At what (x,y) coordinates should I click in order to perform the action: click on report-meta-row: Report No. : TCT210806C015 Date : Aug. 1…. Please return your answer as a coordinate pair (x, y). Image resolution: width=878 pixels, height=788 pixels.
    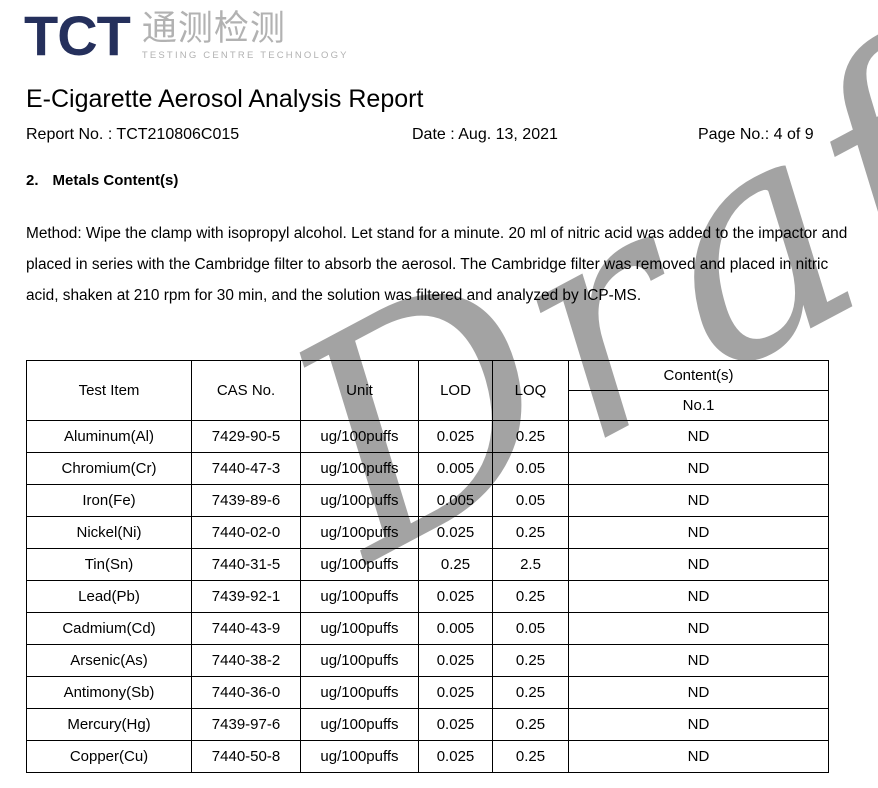
    Looking at the image, I should click on (426, 137).